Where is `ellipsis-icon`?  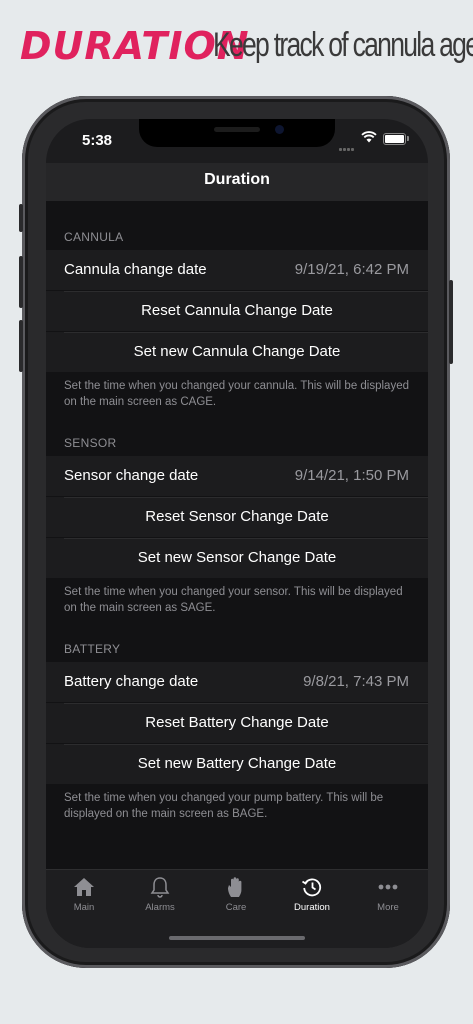 ellipsis-icon is located at coordinates (388, 887).